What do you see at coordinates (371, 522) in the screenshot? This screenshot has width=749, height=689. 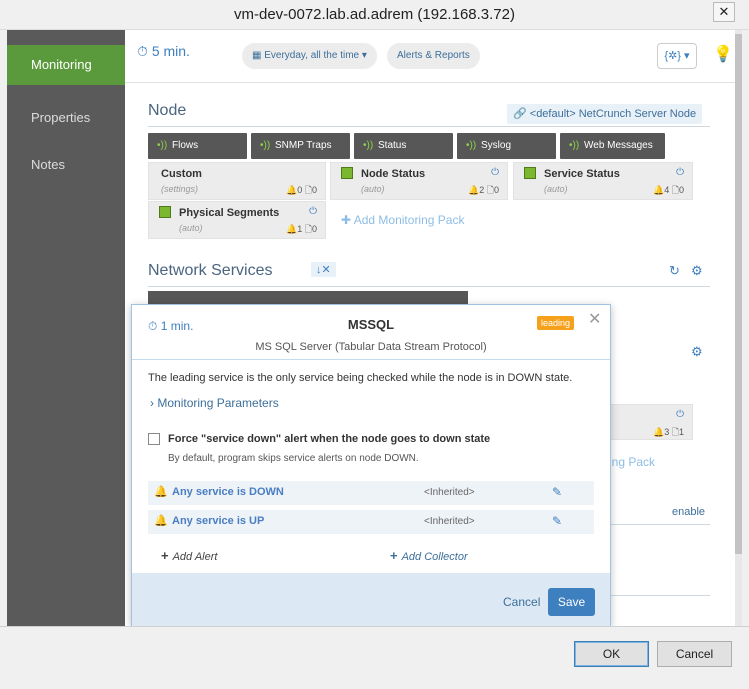 I see `alert-row: 🔔 Any service is UP <Inherited> ✎` at bounding box center [371, 522].